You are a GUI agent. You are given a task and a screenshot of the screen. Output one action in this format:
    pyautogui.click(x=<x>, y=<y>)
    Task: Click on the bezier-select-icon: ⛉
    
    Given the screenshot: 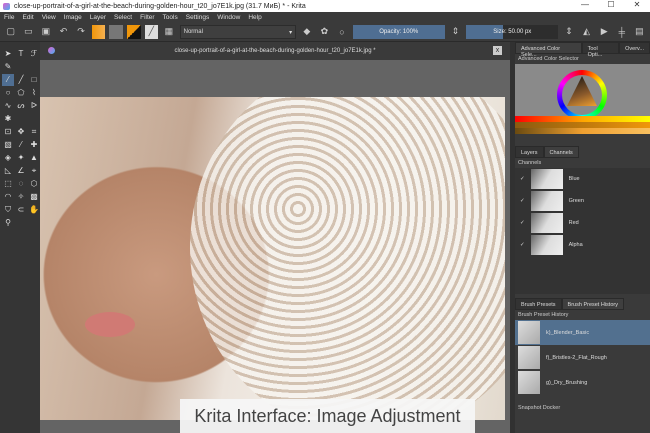 What is the action you would take?
    pyautogui.click(x=8, y=210)
    